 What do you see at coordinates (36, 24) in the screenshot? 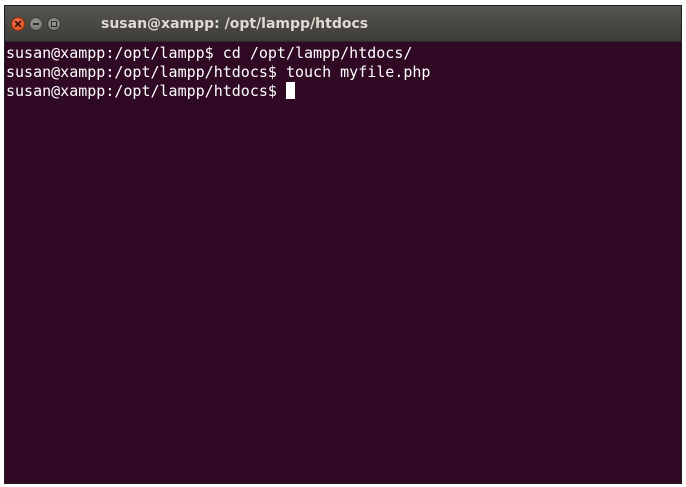
I see `minimize-icon` at bounding box center [36, 24].